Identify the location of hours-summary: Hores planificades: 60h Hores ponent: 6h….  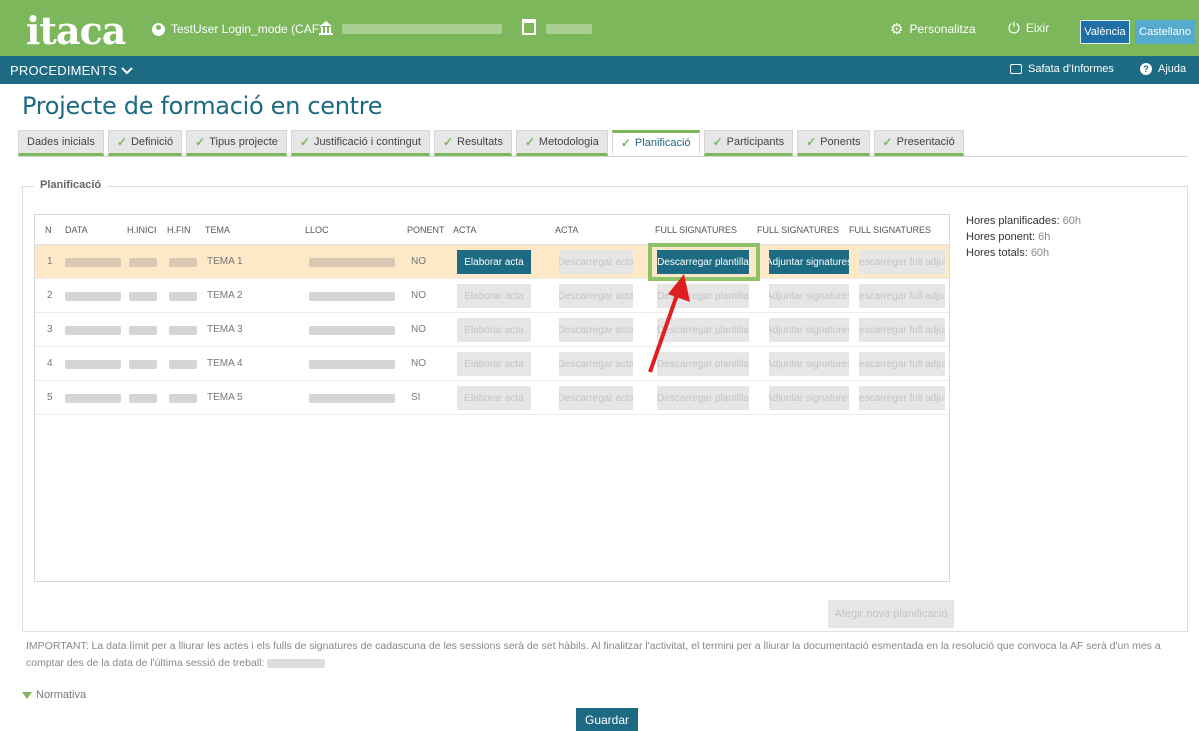
(1023, 237).